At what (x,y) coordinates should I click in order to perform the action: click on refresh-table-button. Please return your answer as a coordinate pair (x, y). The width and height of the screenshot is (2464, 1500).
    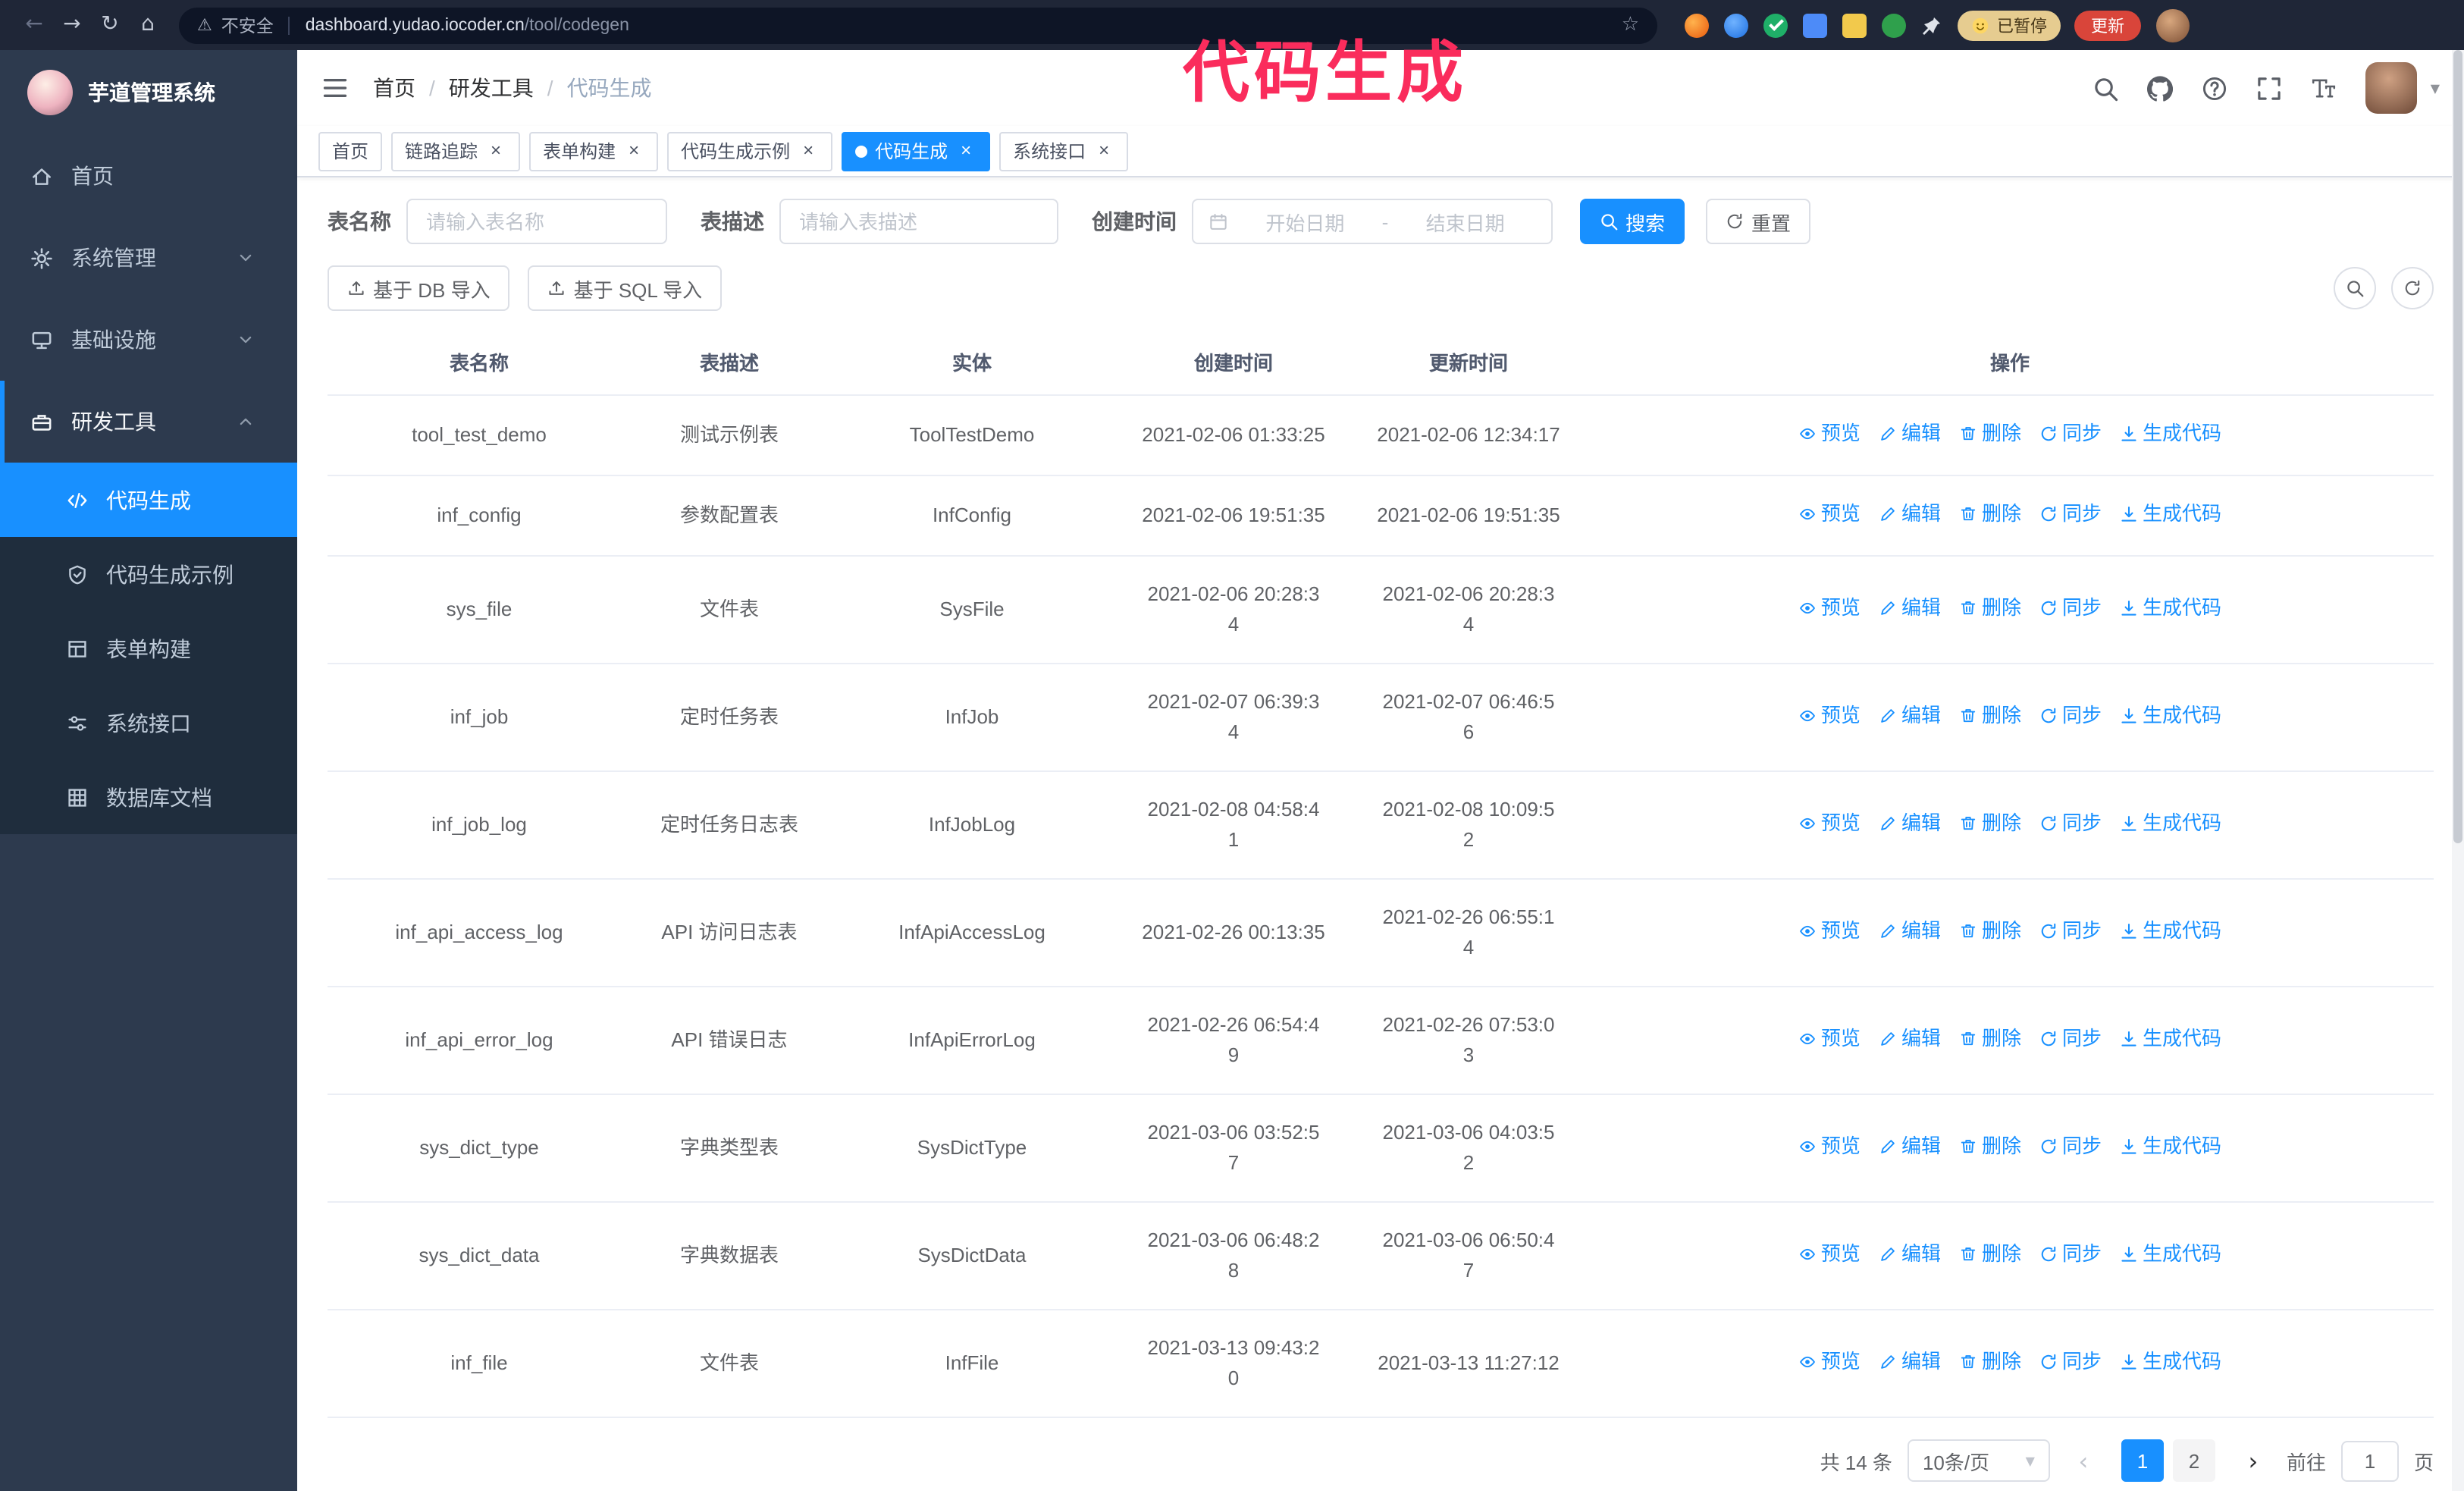
    Looking at the image, I should click on (2412, 288).